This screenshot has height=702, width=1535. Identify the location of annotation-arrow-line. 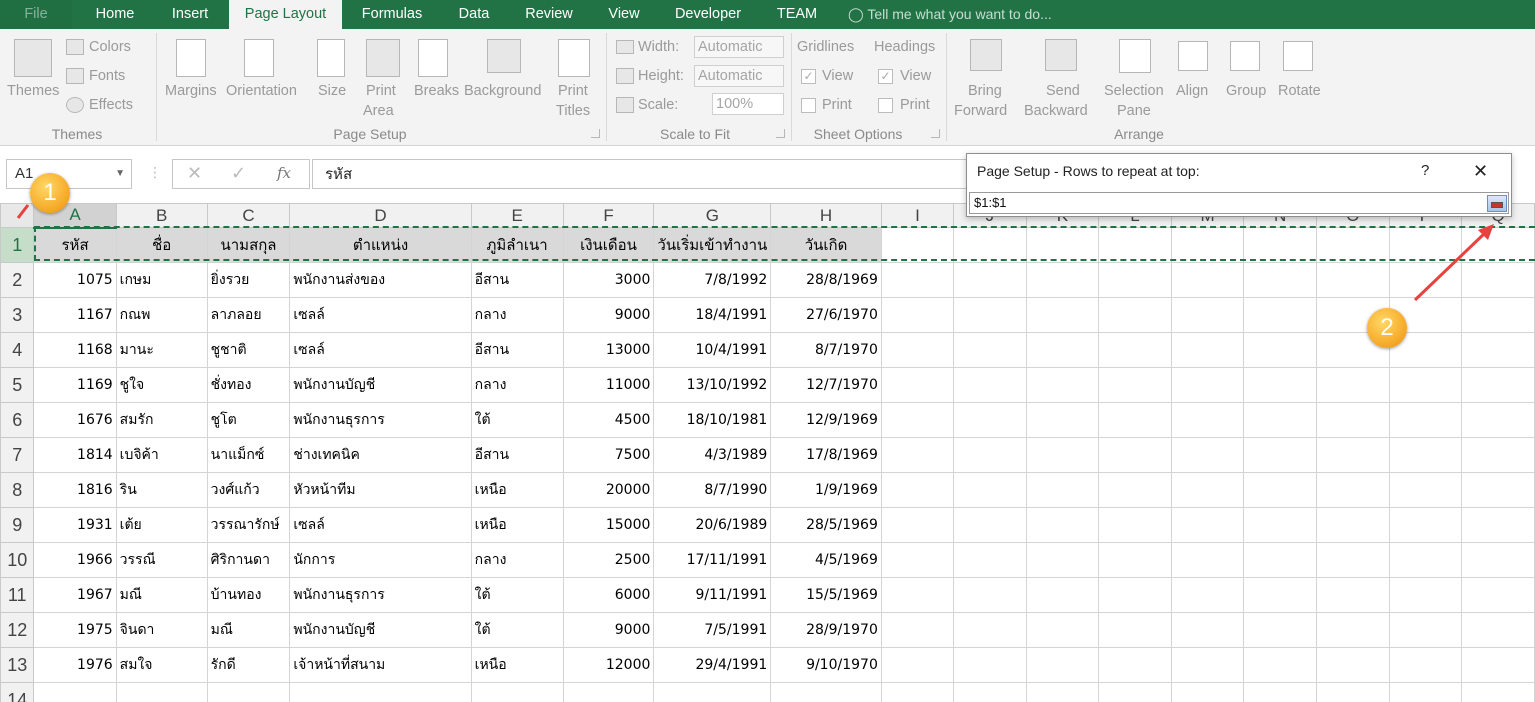
(1450, 266).